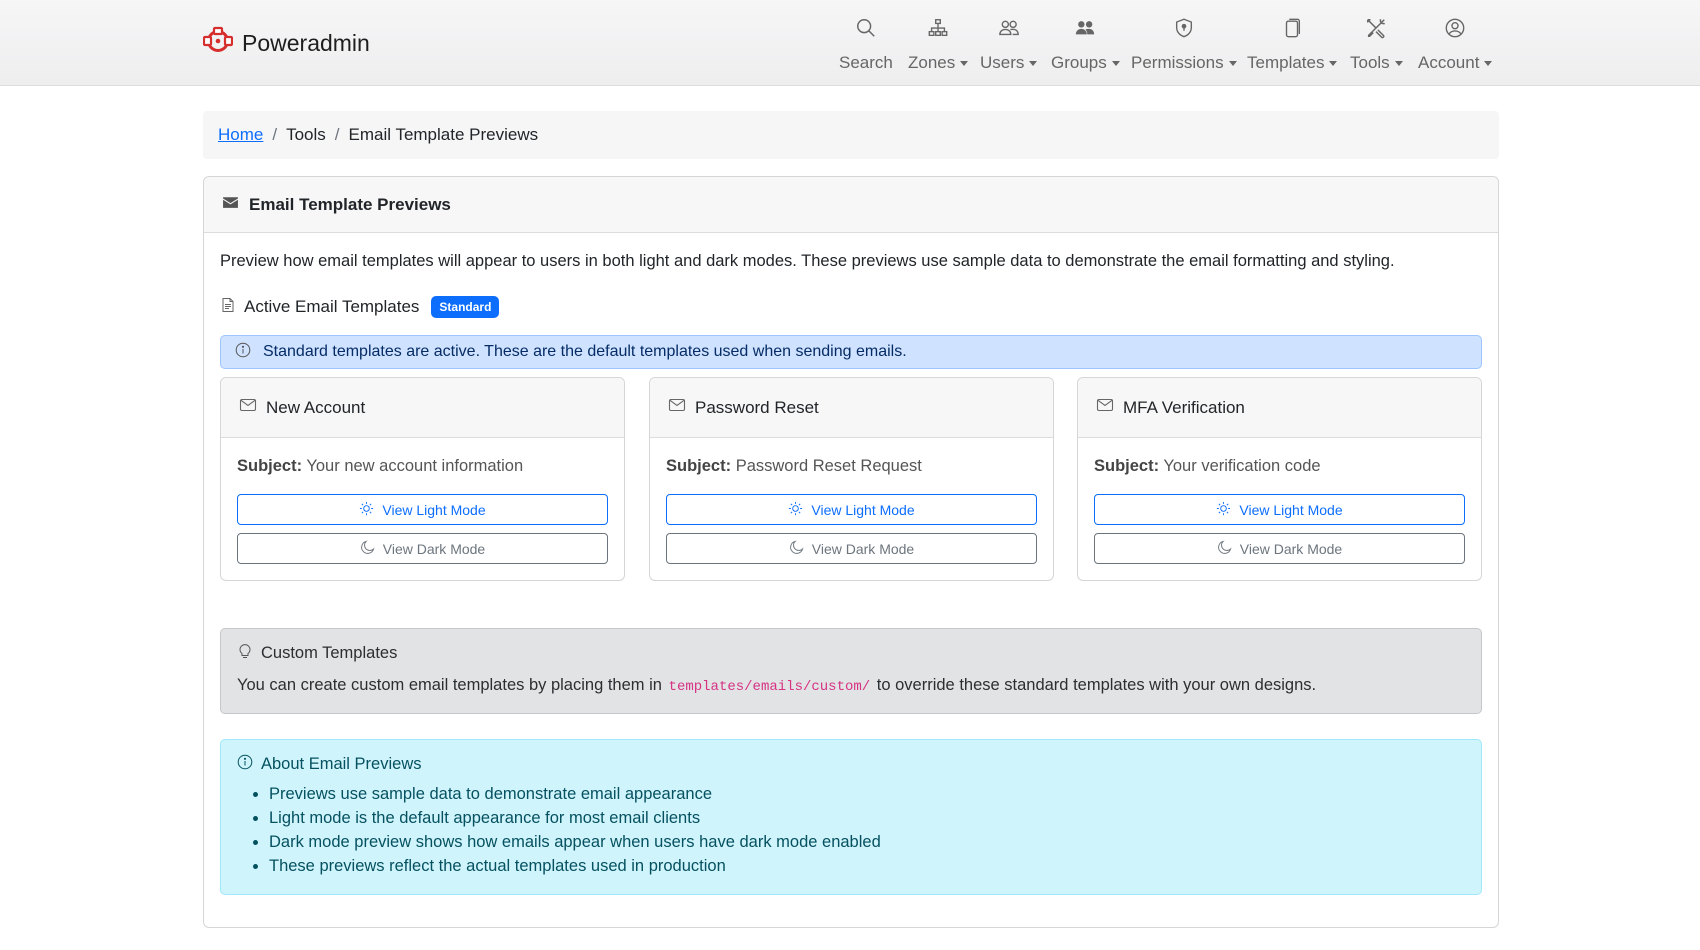 The width and height of the screenshot is (1700, 950). I want to click on brand: Poweradmin, so click(286, 43).